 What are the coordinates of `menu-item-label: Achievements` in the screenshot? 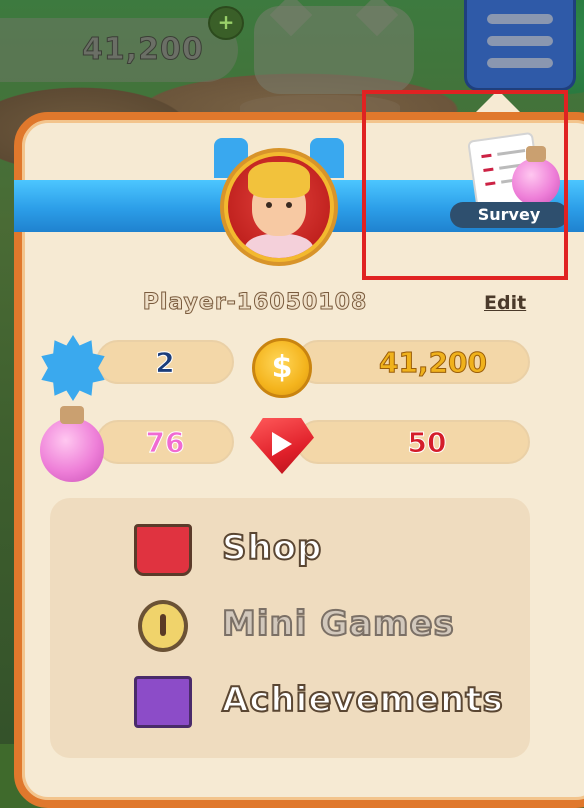 It's located at (362, 700).